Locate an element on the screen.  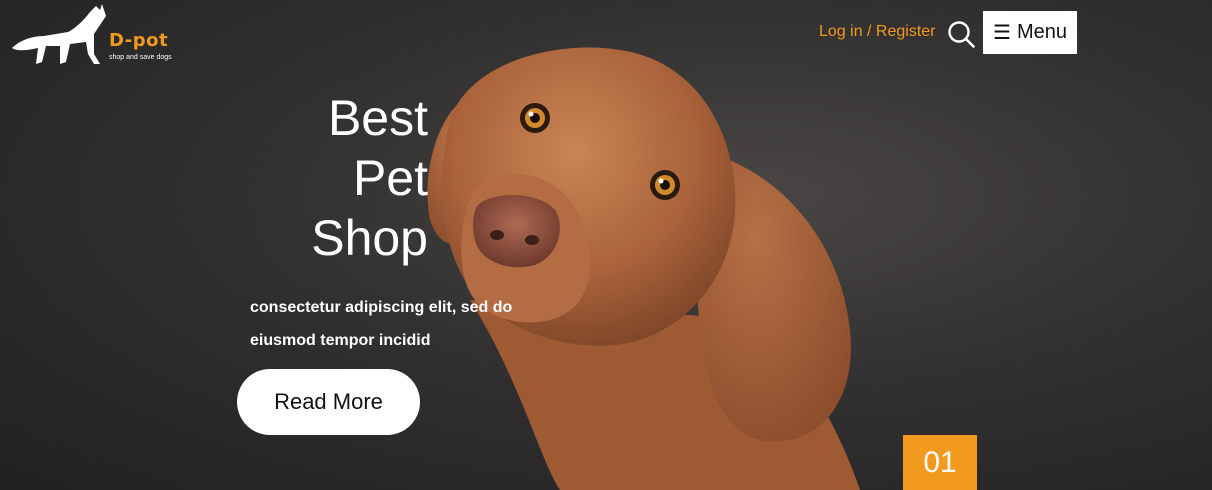
menu-label: Menu is located at coordinates (1041, 32).